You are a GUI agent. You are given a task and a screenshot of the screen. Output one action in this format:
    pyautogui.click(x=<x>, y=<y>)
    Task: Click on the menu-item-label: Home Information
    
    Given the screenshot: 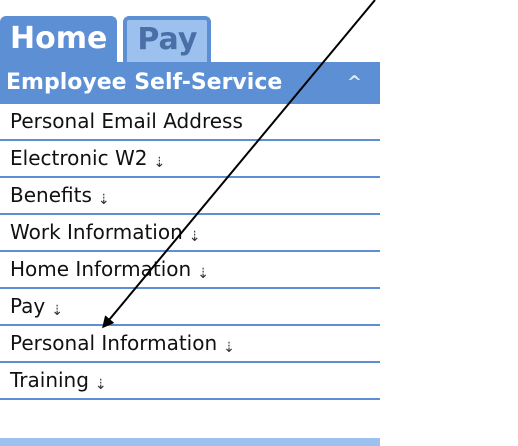 What is the action you would take?
    pyautogui.click(x=101, y=269)
    